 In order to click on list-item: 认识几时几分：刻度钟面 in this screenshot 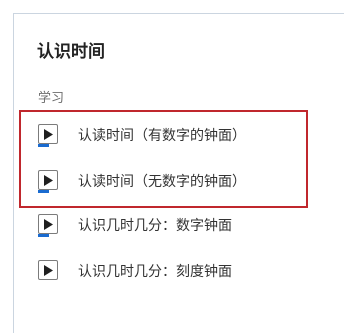, I will do `click(188, 273)`.